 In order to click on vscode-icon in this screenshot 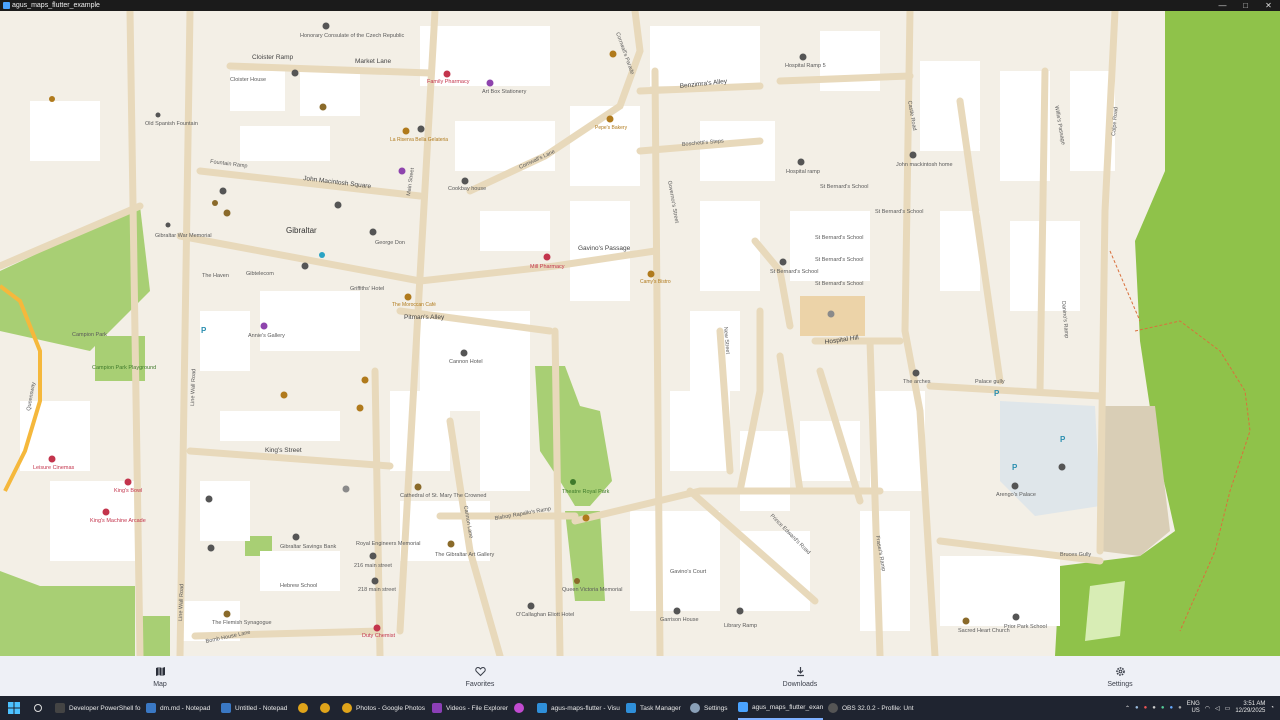, I will do `click(542, 708)`.